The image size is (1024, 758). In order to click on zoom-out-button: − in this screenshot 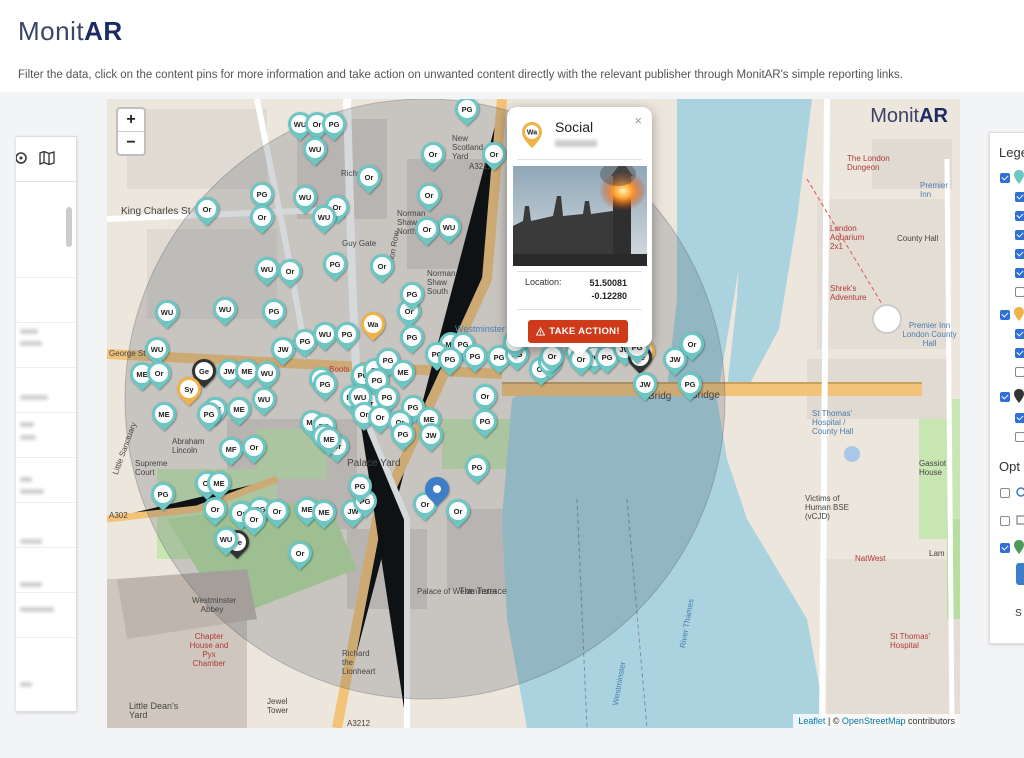, I will do `click(131, 142)`.